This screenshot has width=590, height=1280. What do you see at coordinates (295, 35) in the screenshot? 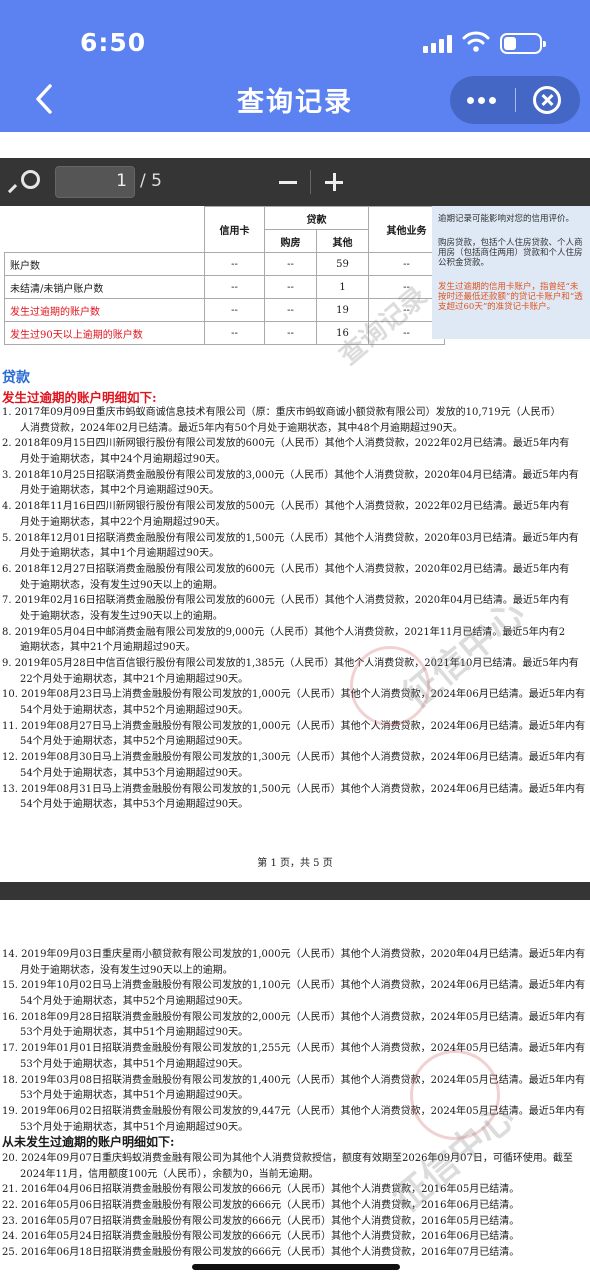
I see `status-bar: 6:50` at bounding box center [295, 35].